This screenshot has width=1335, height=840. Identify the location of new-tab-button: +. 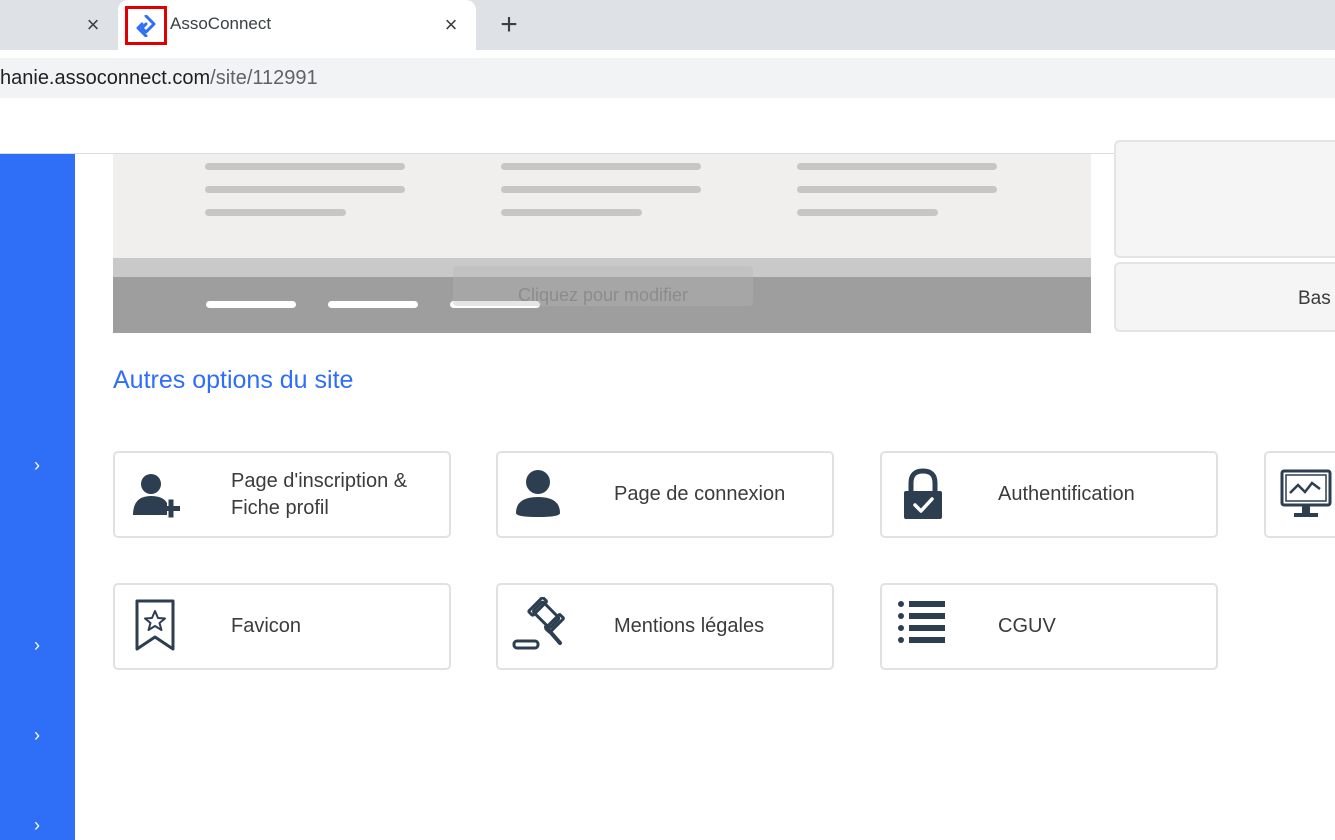
(509, 25).